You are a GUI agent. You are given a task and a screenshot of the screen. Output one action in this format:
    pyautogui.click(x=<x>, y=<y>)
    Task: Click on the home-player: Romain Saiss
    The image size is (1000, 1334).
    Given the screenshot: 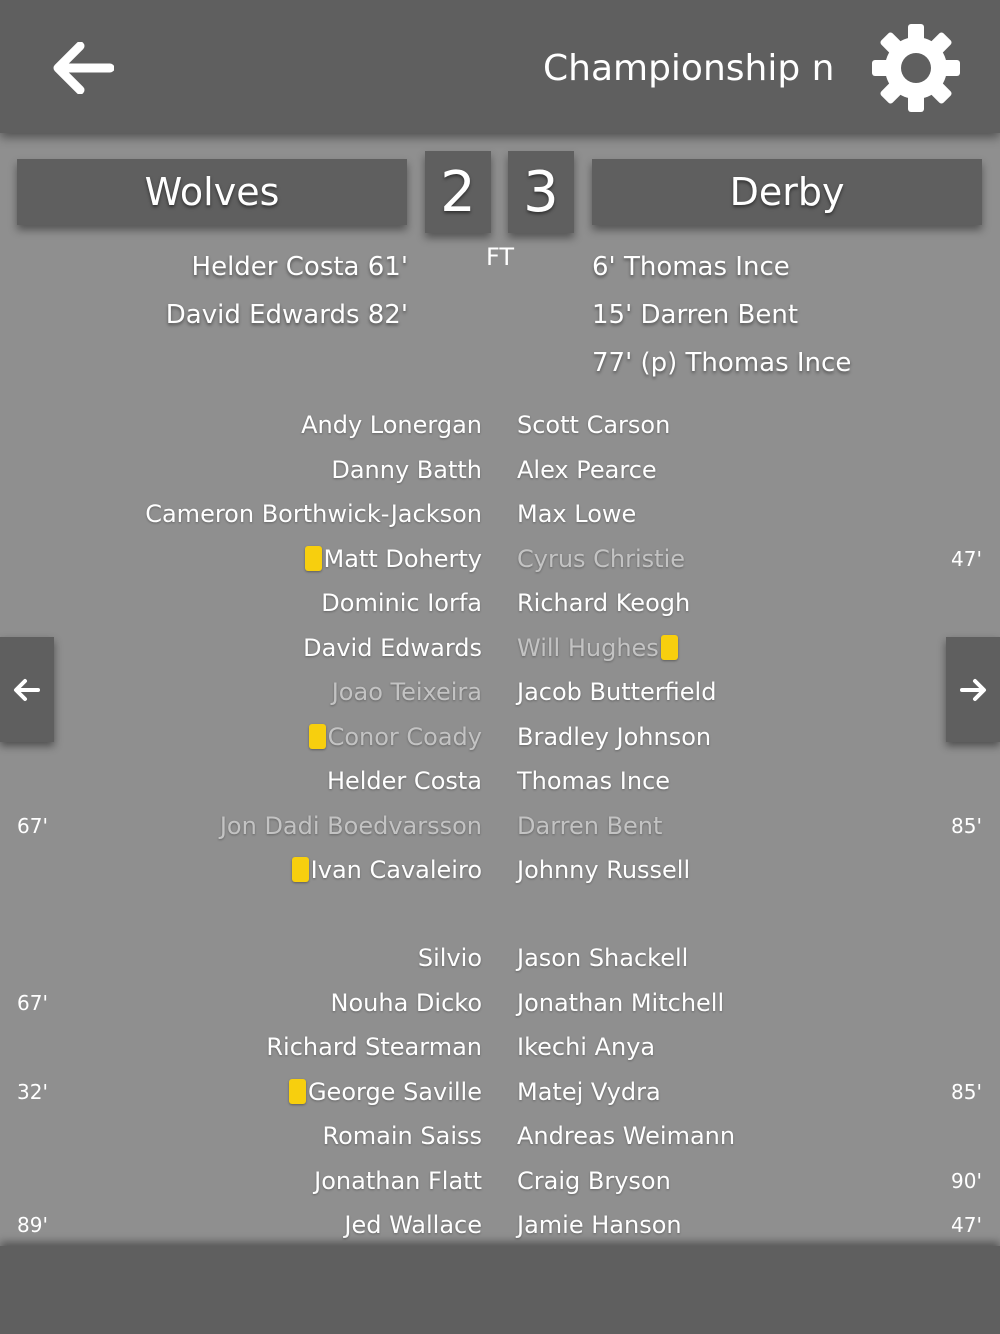 What is the action you would take?
    pyautogui.click(x=403, y=1136)
    